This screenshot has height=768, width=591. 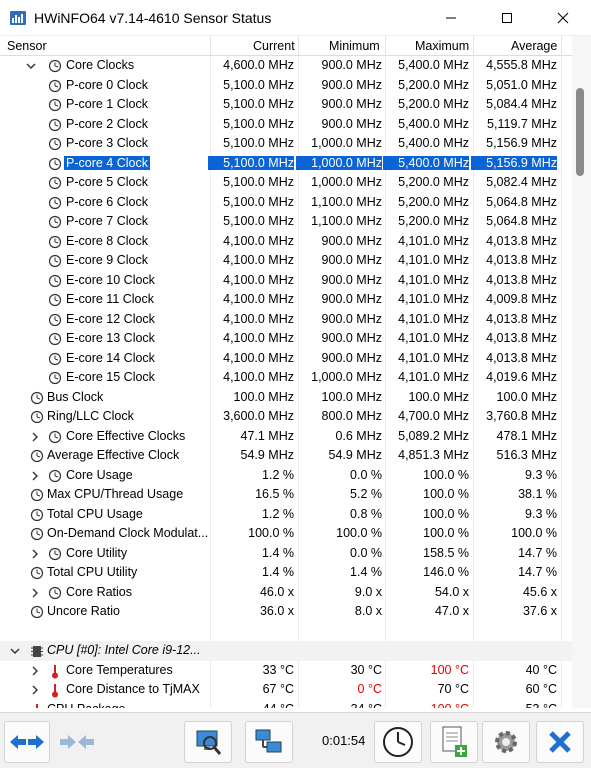 What do you see at coordinates (534, 46) in the screenshot?
I see `column-header-average: Average` at bounding box center [534, 46].